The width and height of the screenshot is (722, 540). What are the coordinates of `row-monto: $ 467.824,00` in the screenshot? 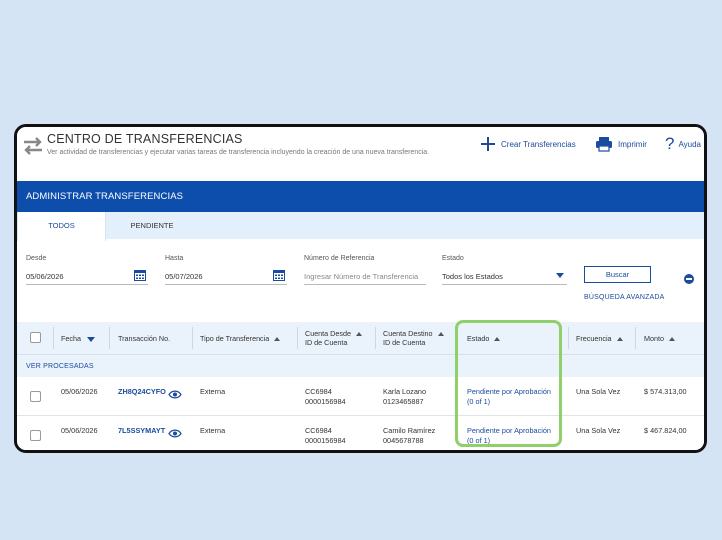 It's located at (665, 430).